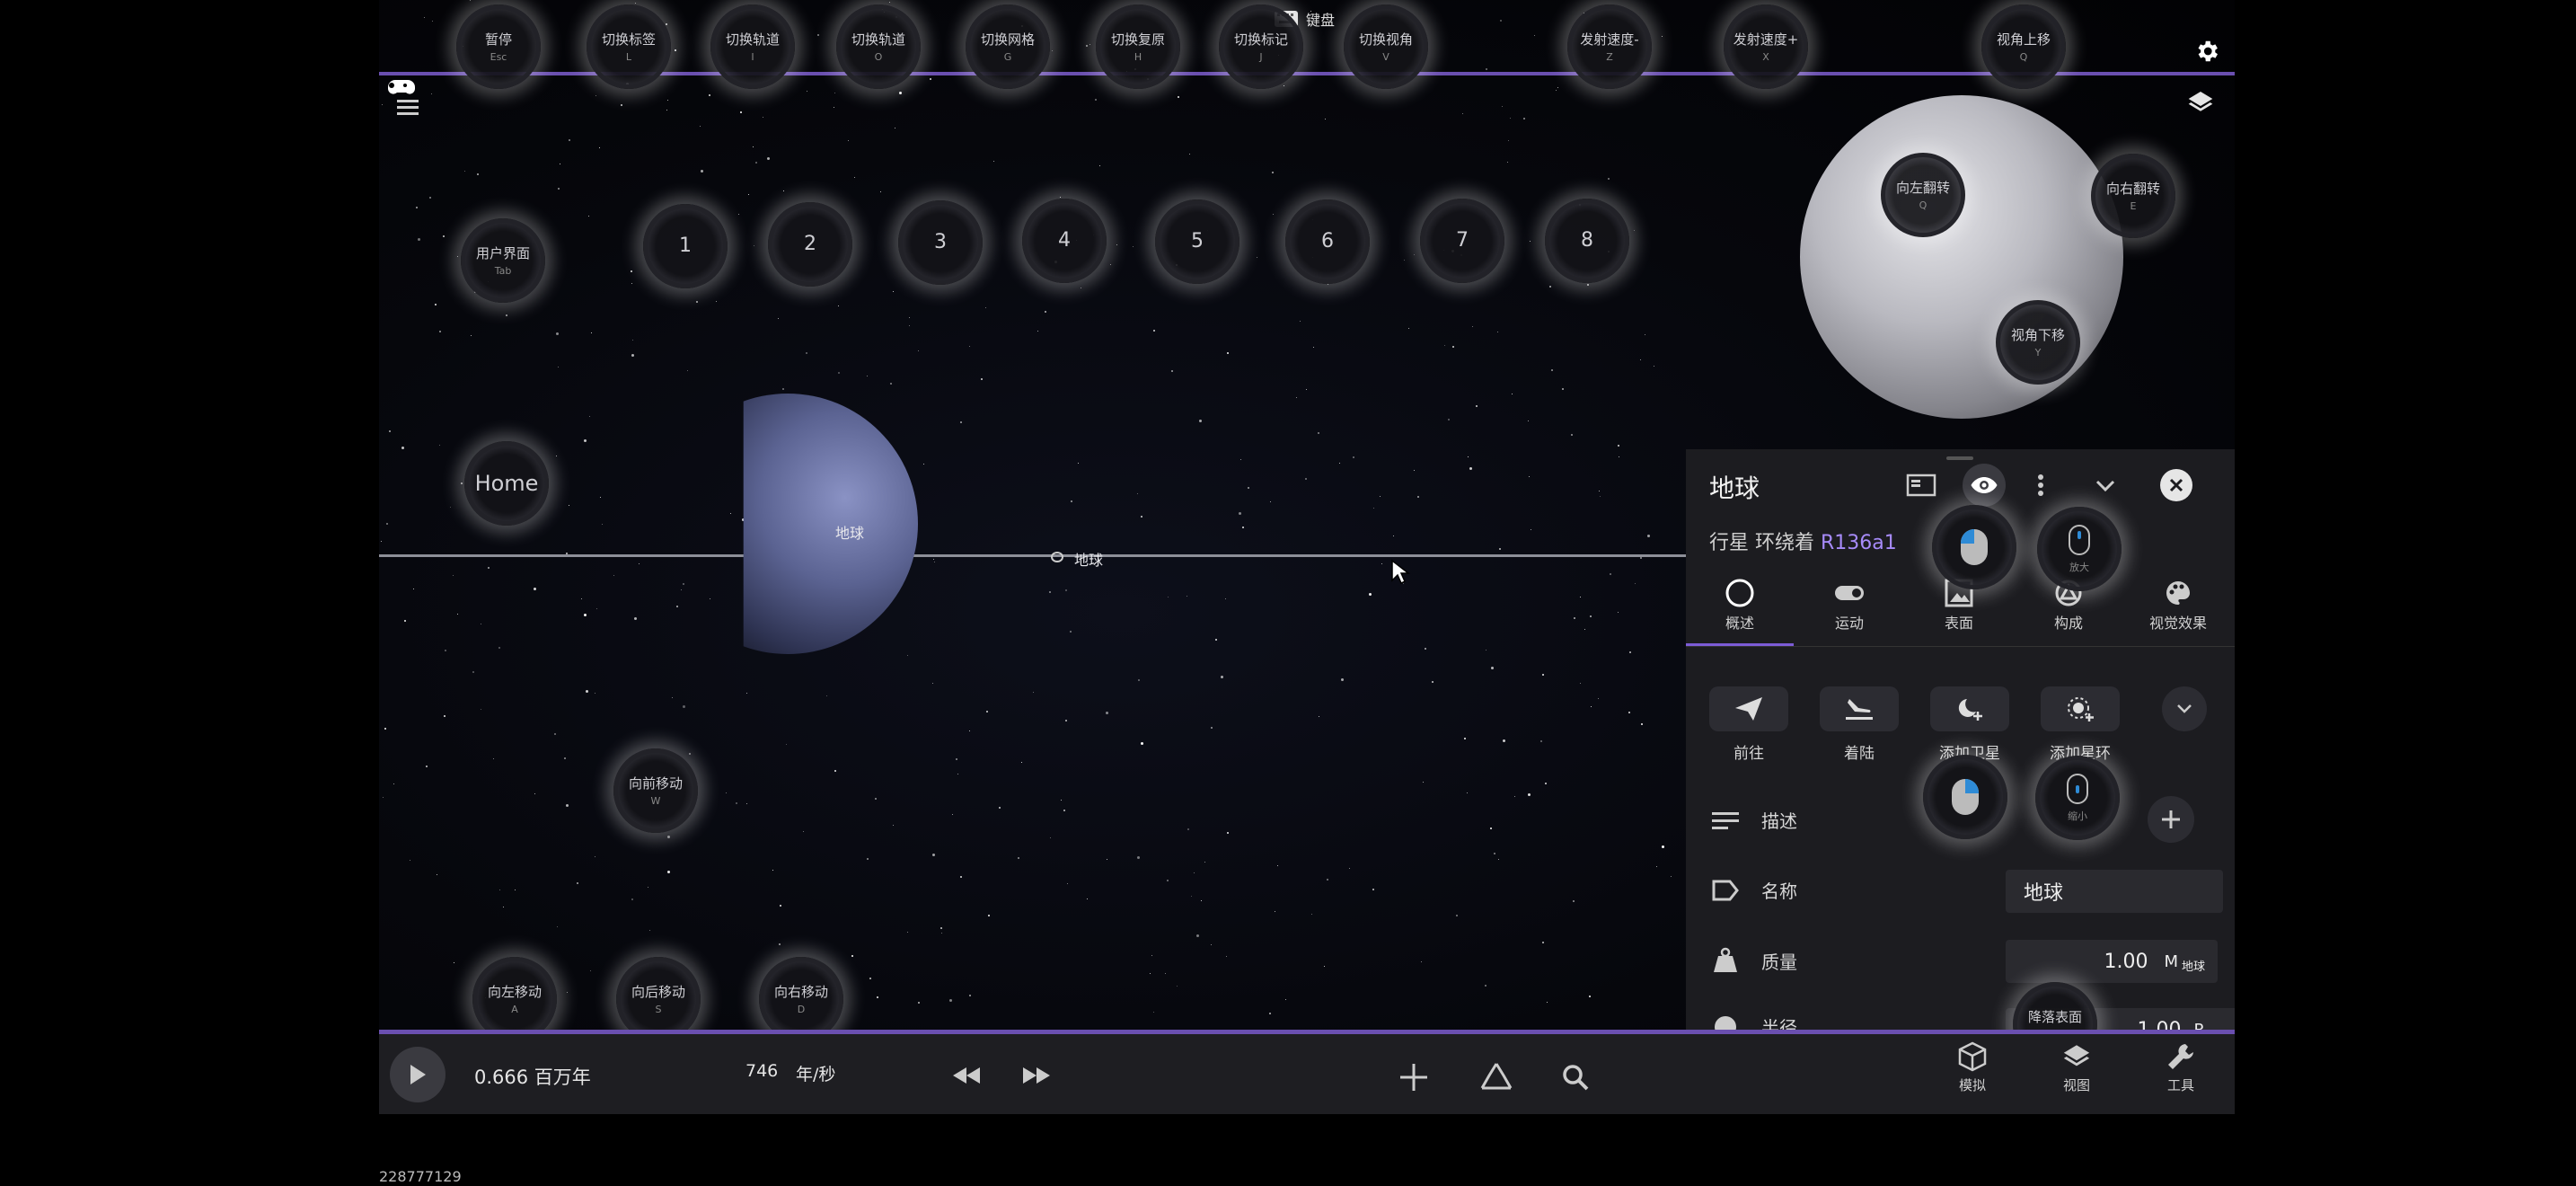  Describe the element at coordinates (2040, 485) in the screenshot. I see `more-options-button` at that location.